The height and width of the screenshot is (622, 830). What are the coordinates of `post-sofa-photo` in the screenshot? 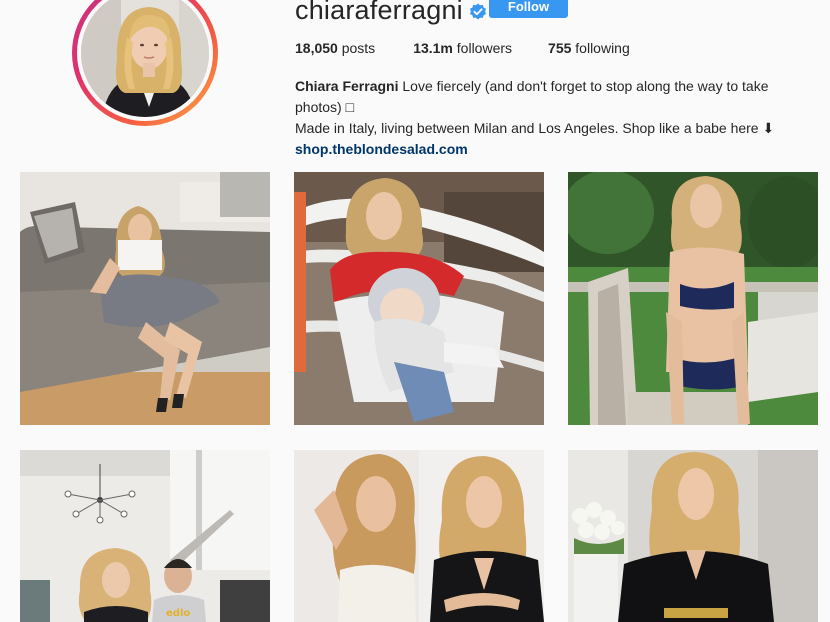 It's located at (145, 298).